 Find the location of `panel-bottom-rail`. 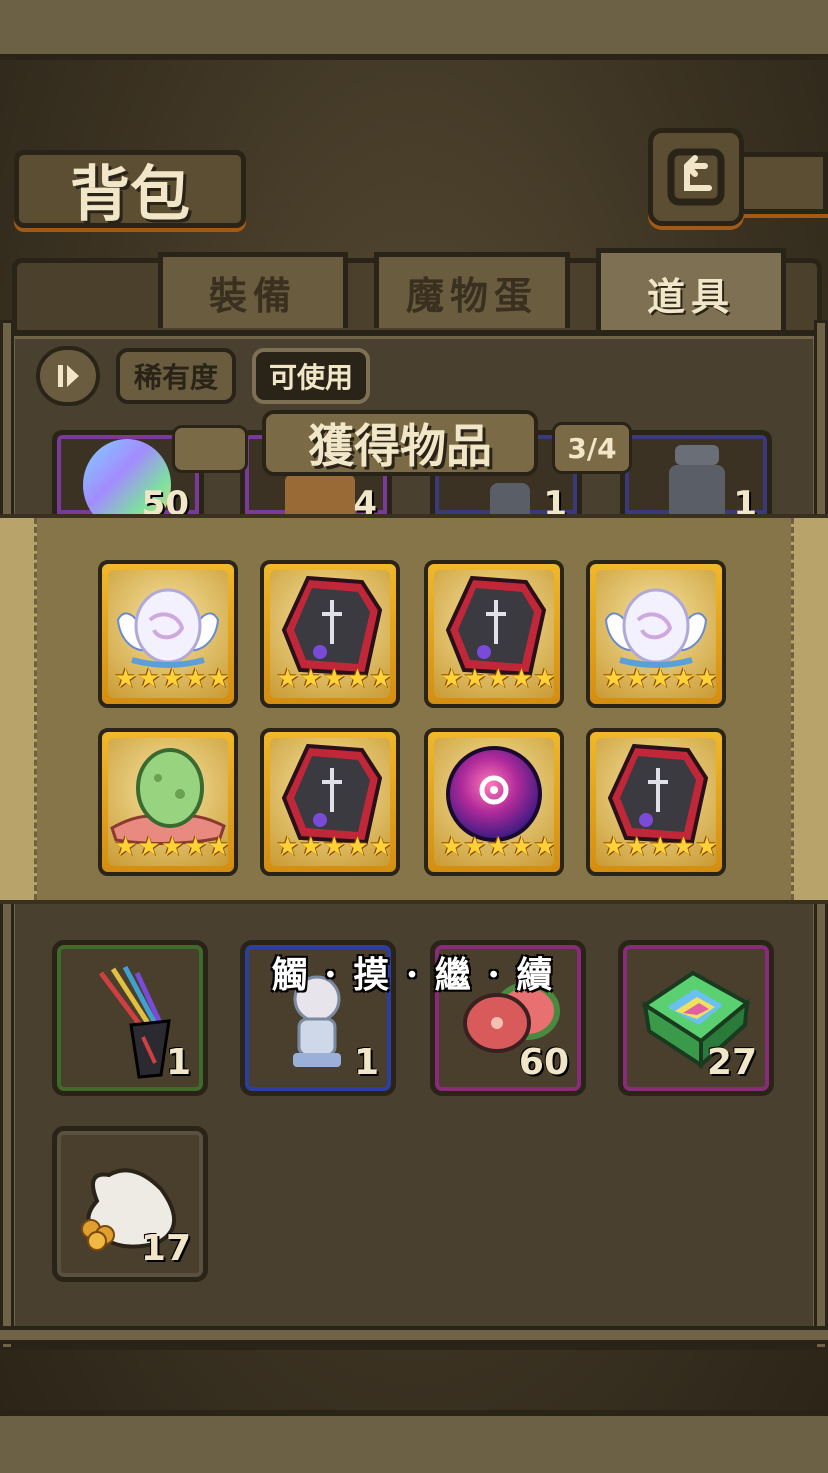

panel-bottom-rail is located at coordinates (414, 1335).